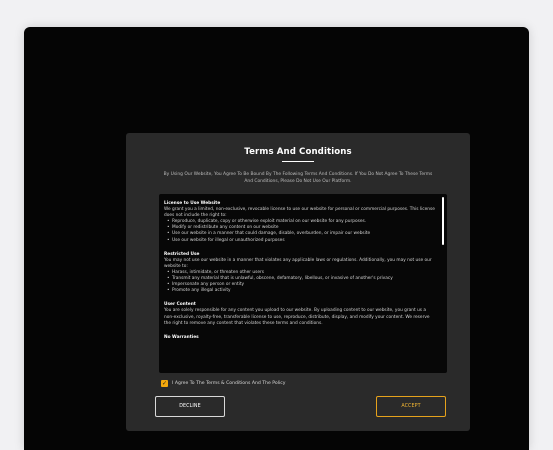 This screenshot has width=553, height=450. I want to click on agree-checkbox: ✓, so click(164, 383).